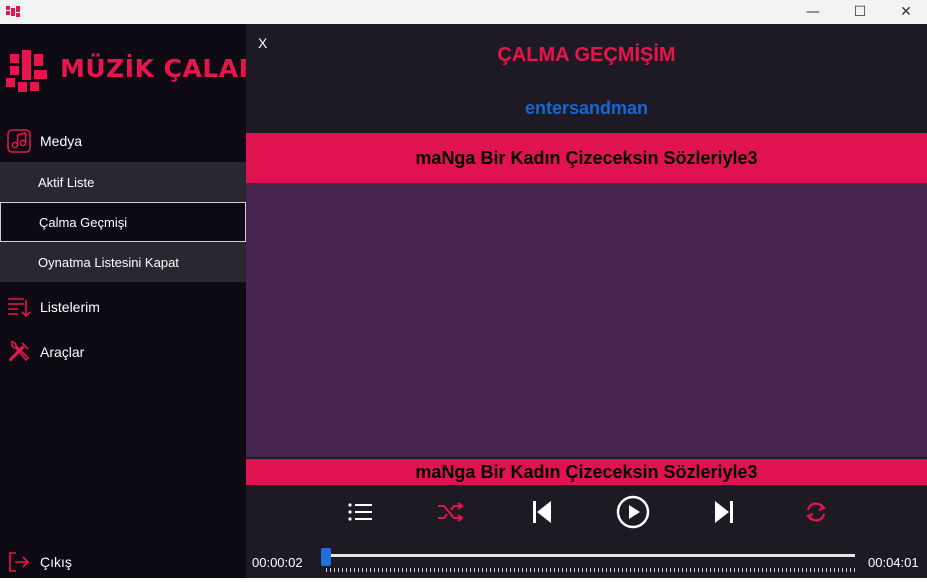 The width and height of the screenshot is (927, 582). What do you see at coordinates (586, 55) in the screenshot?
I see `page-title: ÇALMA GEÇMİŞİM` at bounding box center [586, 55].